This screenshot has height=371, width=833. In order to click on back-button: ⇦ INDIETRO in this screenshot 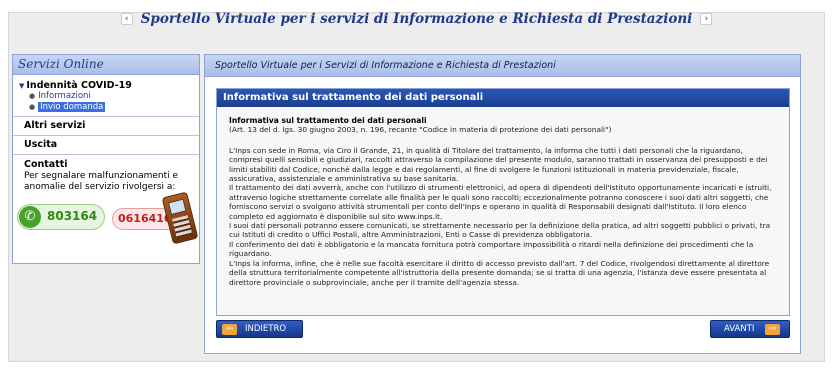, I will do `click(259, 329)`.